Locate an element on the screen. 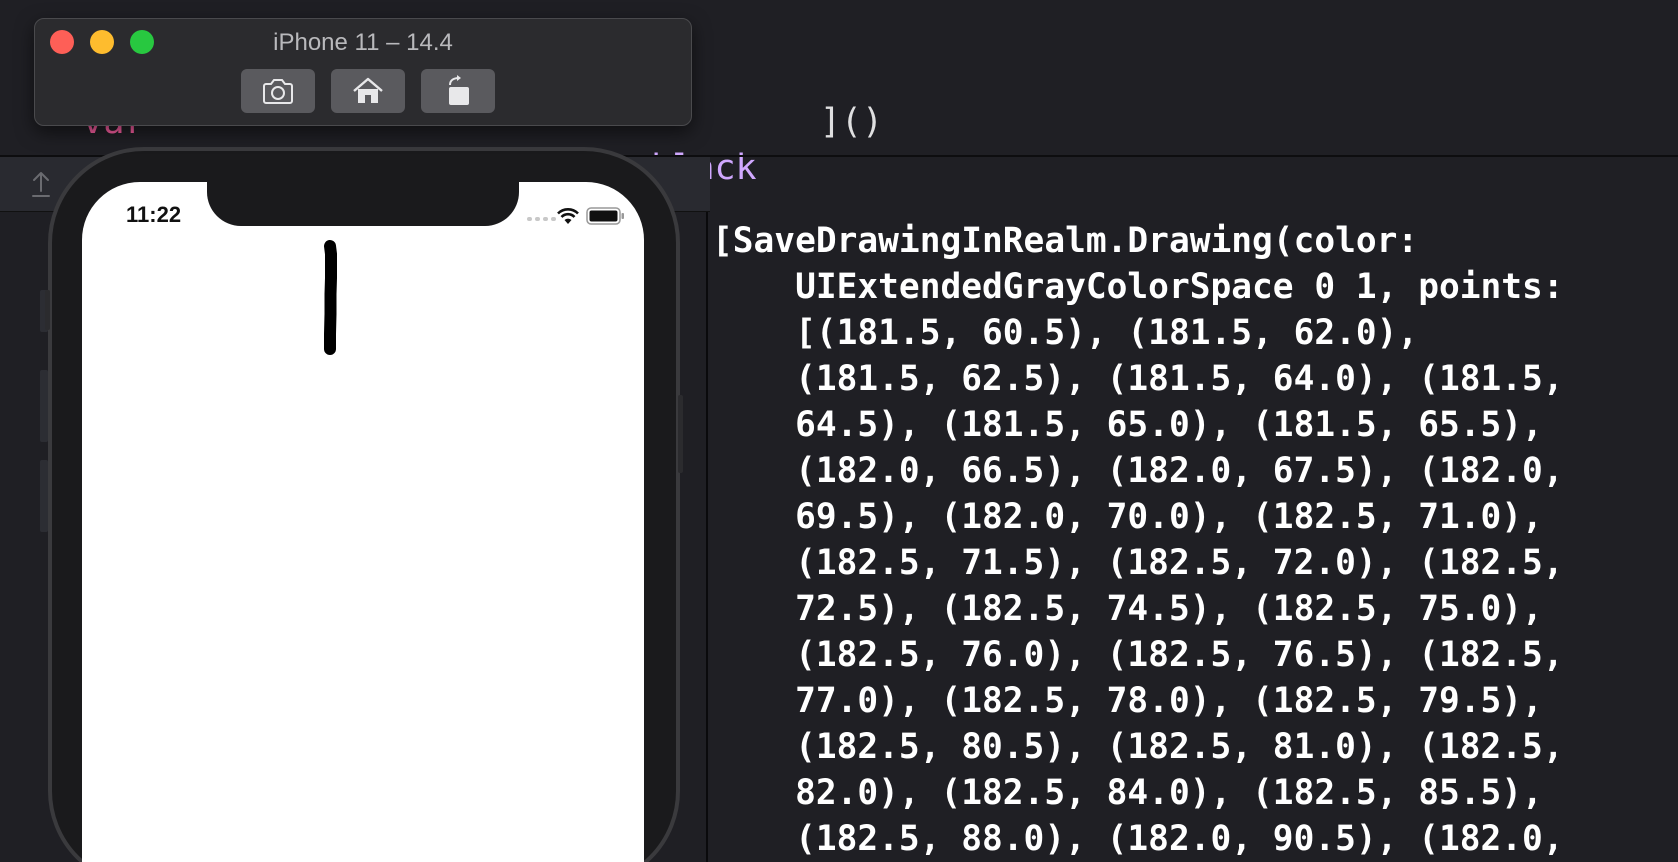 The width and height of the screenshot is (1678, 862). console-line: (182.0, 66.5), (182.0, 67.5), (182.0, is located at coordinates (1138, 471).